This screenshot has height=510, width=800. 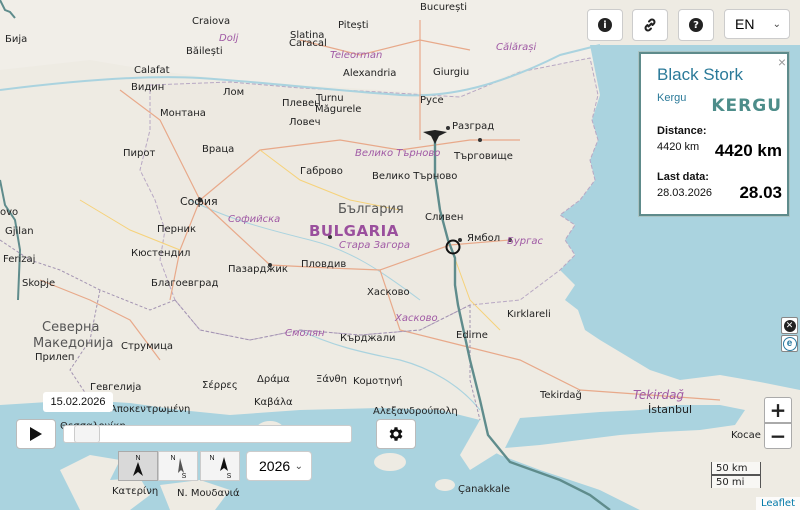 What do you see at coordinates (374, 245) in the screenshot?
I see `map-label-stara-zagora: Стара Загора` at bounding box center [374, 245].